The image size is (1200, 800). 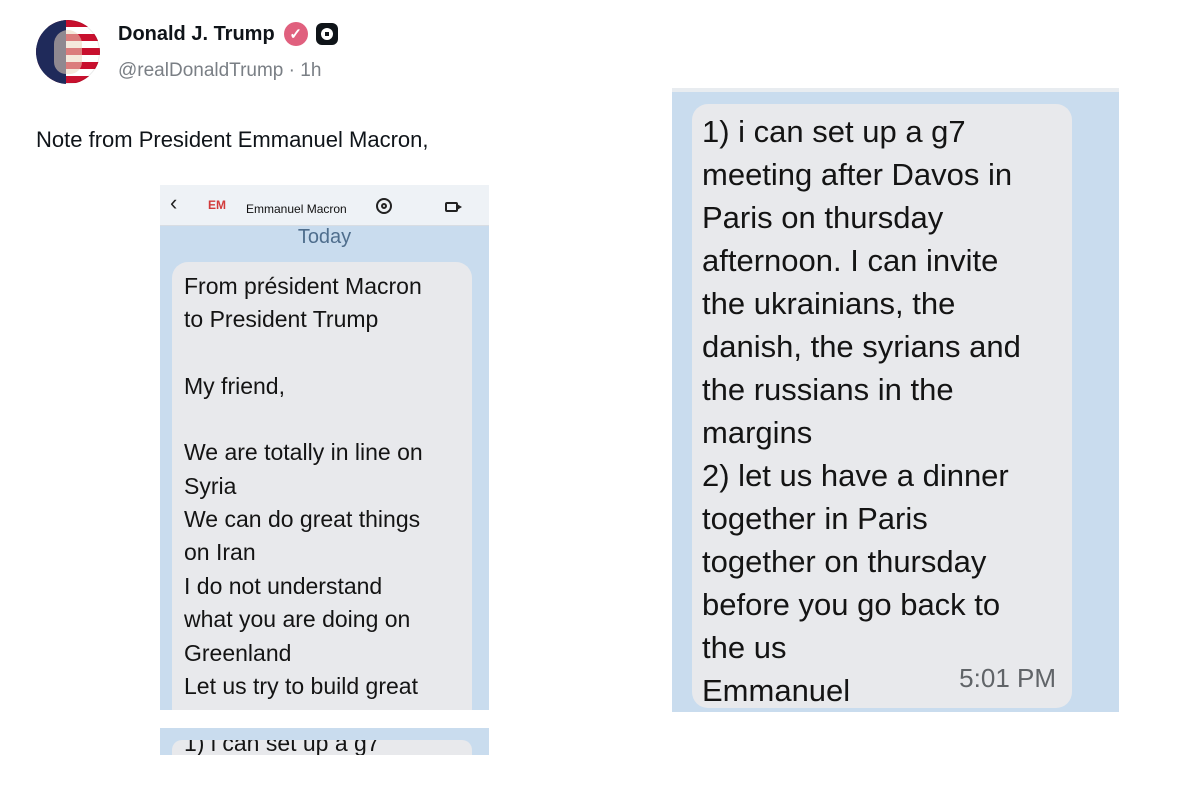 What do you see at coordinates (200, 70) in the screenshot?
I see `author-handle: @realDonaldTrump` at bounding box center [200, 70].